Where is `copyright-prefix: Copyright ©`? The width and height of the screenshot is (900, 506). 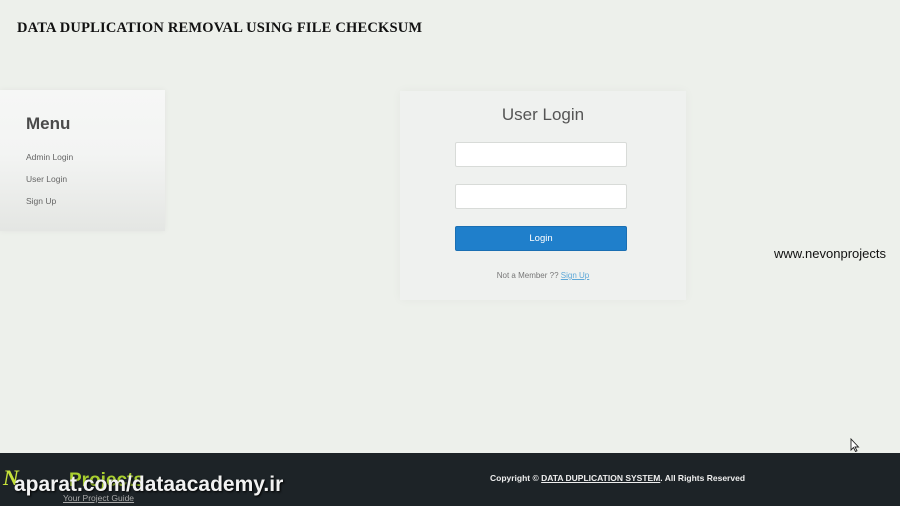 copyright-prefix: Copyright © is located at coordinates (514, 478).